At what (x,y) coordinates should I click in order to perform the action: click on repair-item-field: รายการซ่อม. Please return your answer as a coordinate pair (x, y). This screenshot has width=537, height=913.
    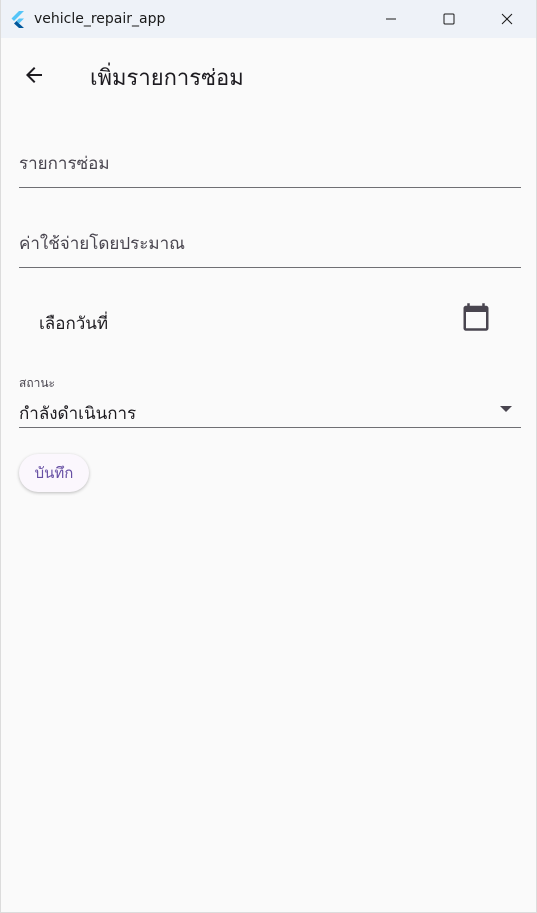
    Looking at the image, I should click on (270, 164).